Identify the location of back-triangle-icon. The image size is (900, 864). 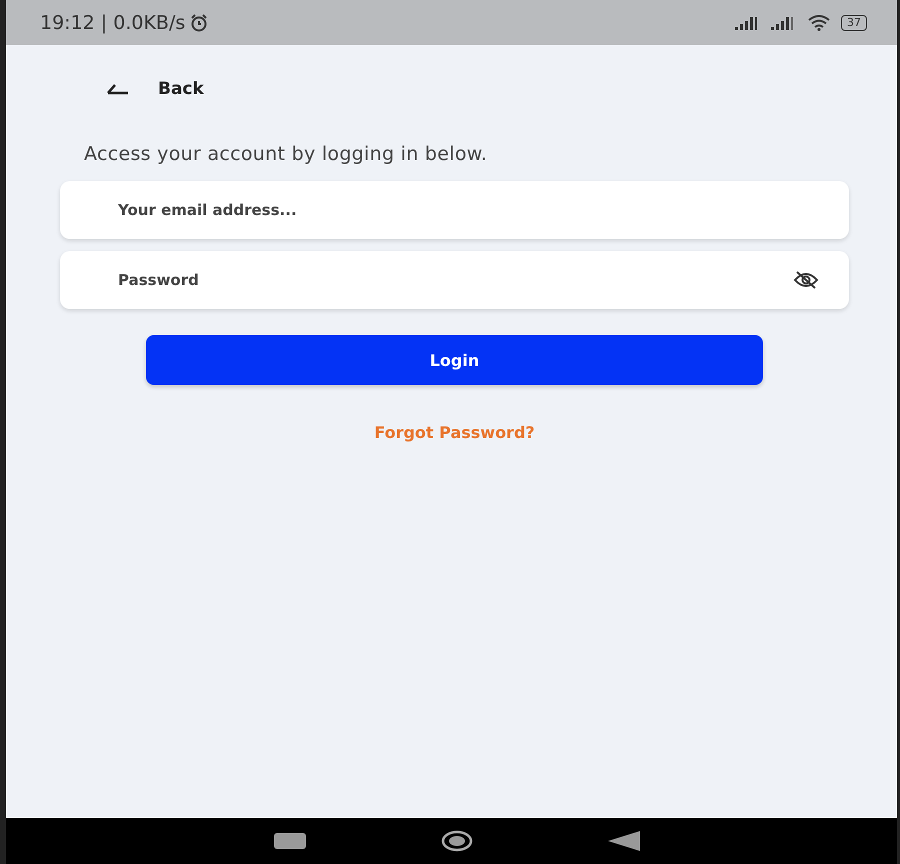
(624, 841).